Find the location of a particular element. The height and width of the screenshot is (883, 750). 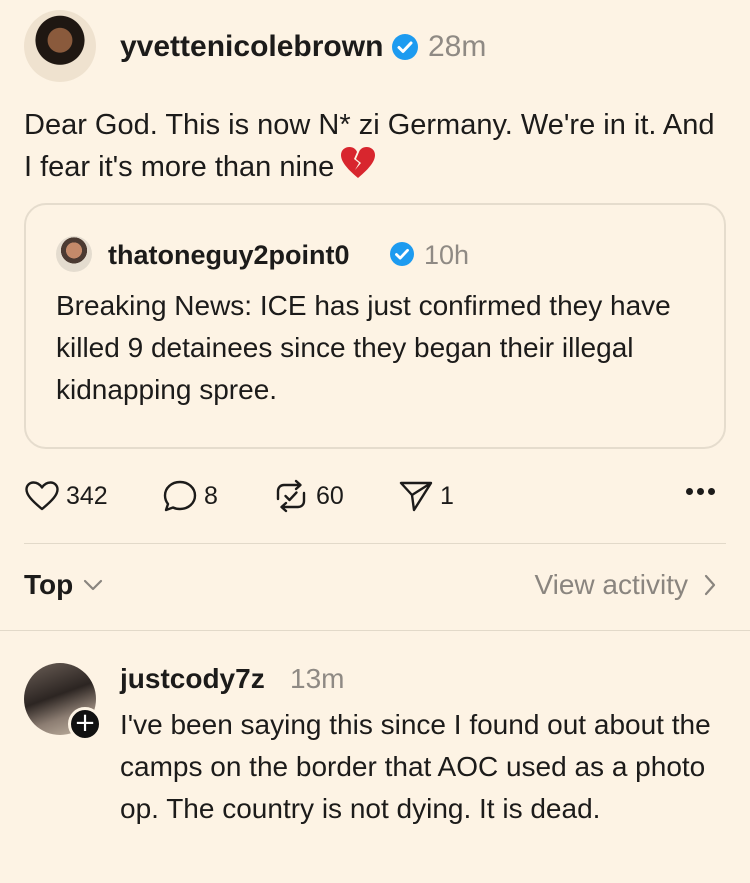

heart-icon is located at coordinates (42, 496).